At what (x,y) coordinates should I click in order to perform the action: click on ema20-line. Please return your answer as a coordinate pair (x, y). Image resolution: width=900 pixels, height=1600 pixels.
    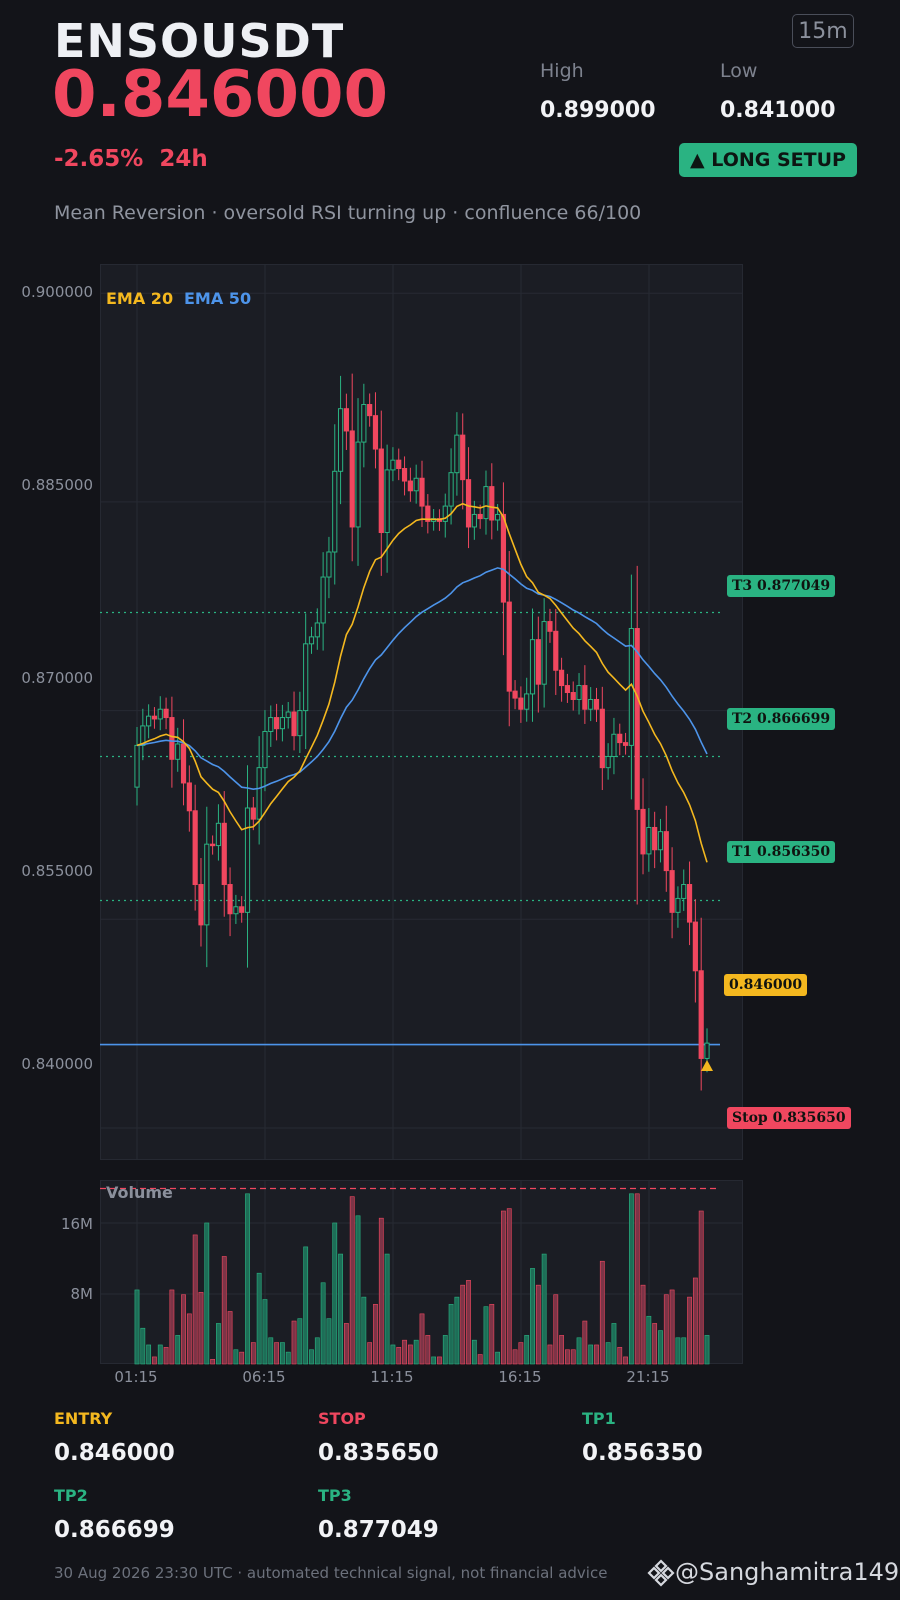
    Looking at the image, I should click on (422, 682).